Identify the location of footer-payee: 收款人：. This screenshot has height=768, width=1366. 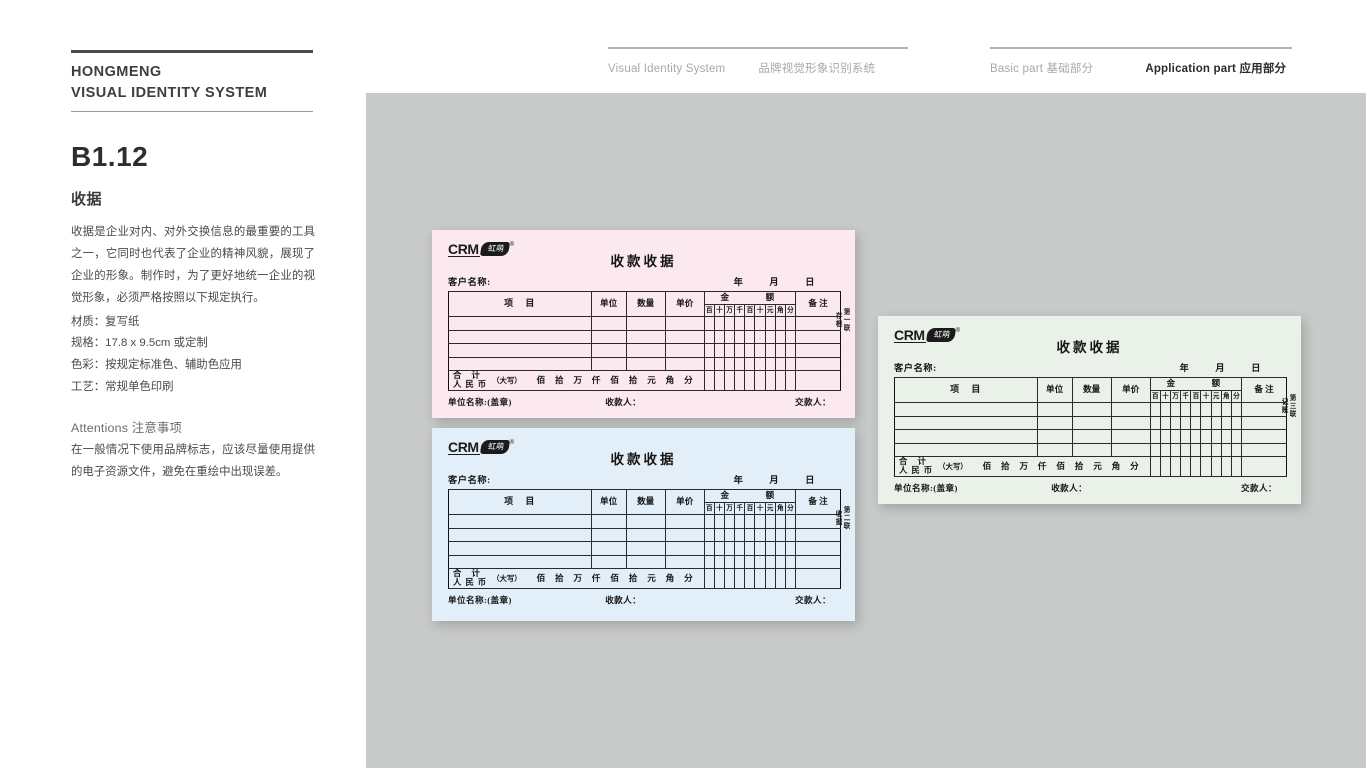
(623, 402).